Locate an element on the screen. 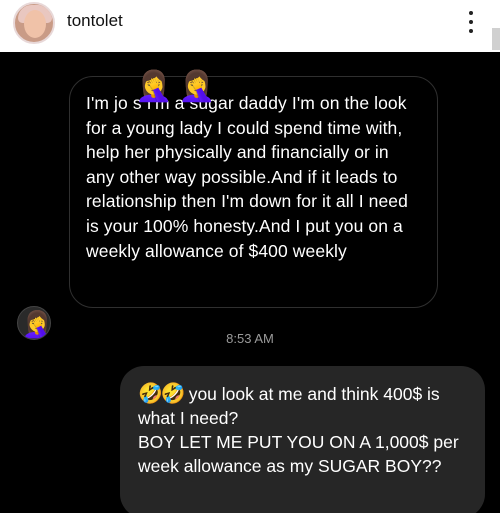 The image size is (500, 513). rofl-emoji: 🤣🤣 is located at coordinates (162, 394).